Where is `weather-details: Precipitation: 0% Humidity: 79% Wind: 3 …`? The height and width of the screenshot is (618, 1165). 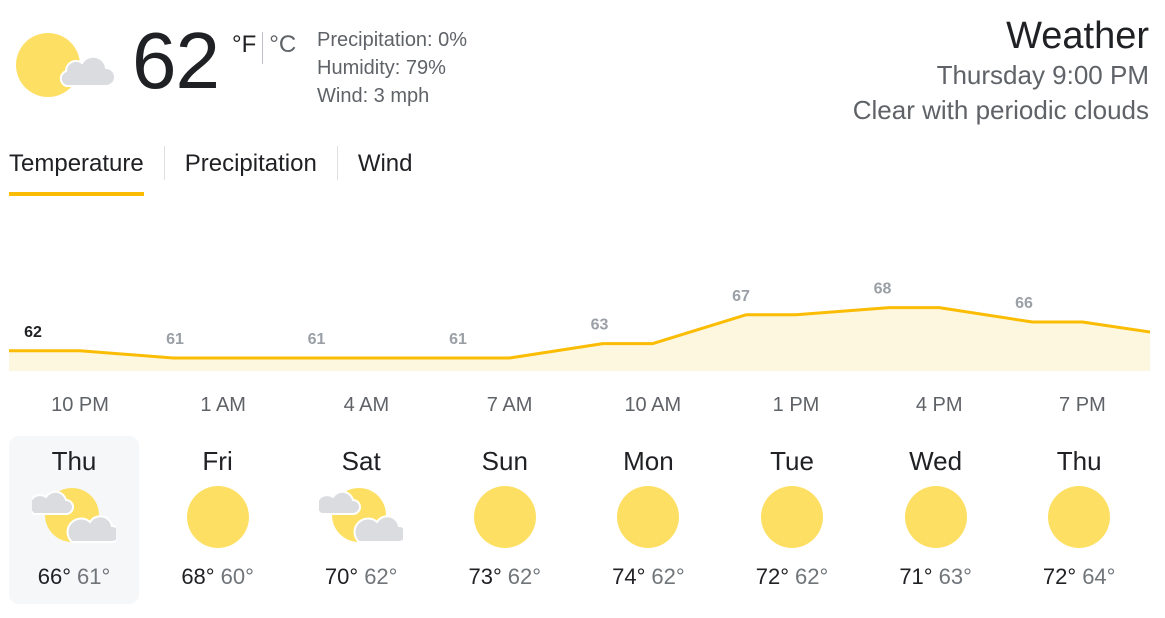
weather-details: Precipitation: 0% Humidity: 79% Wind: 3 … is located at coordinates (392, 68).